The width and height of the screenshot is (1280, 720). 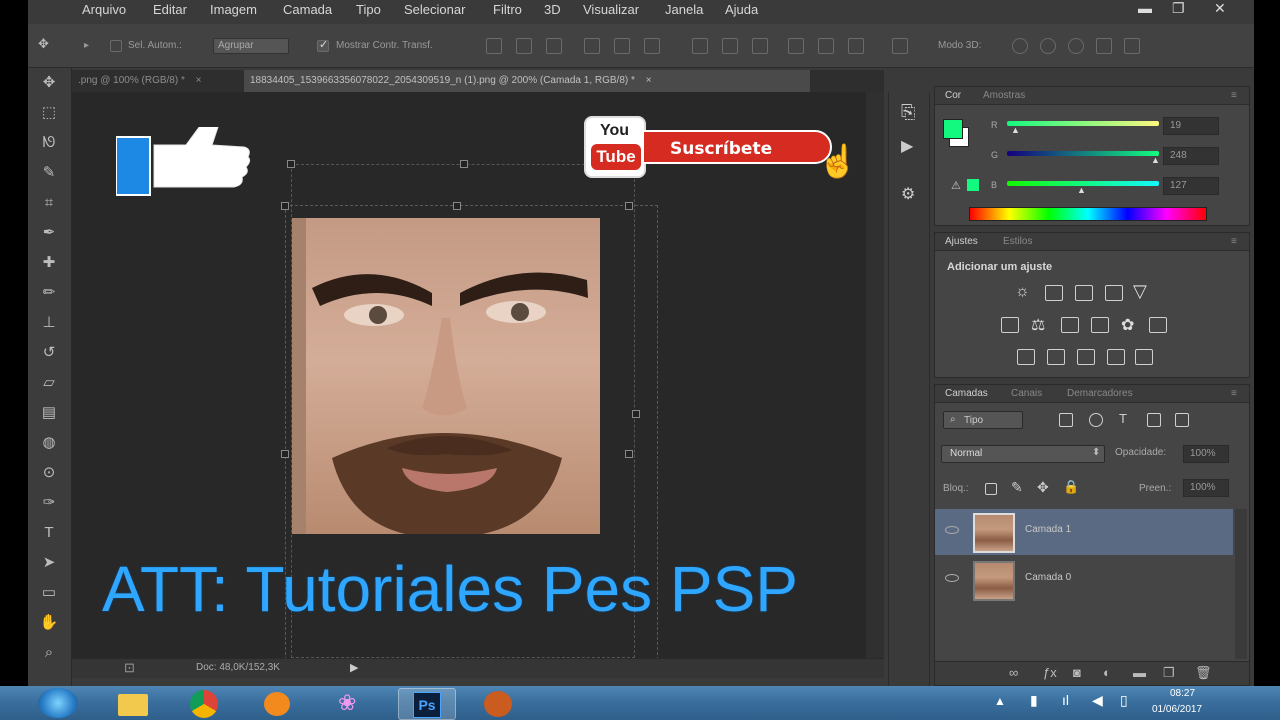 What do you see at coordinates (427, 704) in the screenshot?
I see `taskbar-photoshop: Ps` at bounding box center [427, 704].